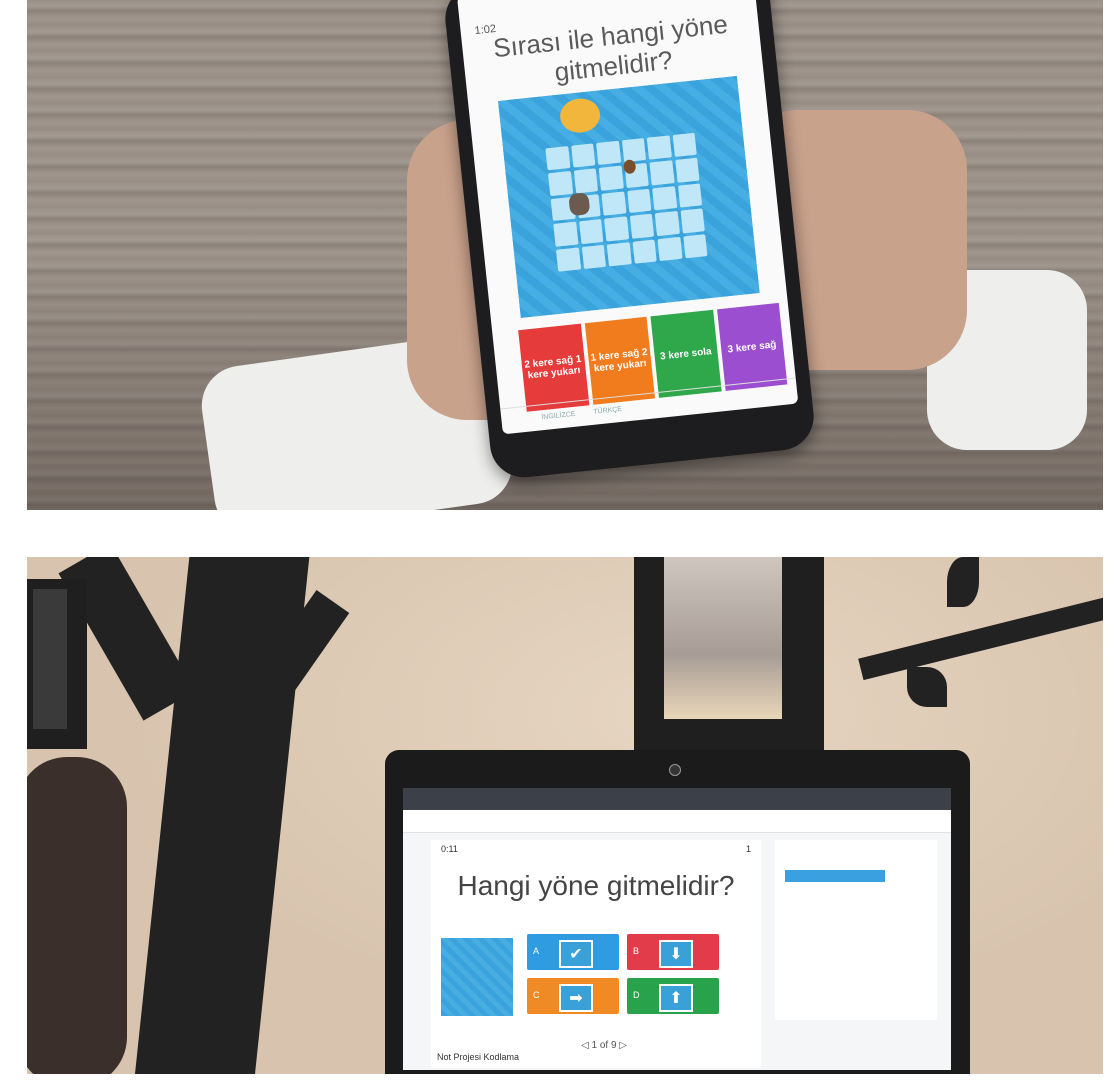 The width and height of the screenshot is (1119, 1086). Describe the element at coordinates (553, 367) in the screenshot. I see `answer-a: 2 kere sağ 1 kere yukarı` at that location.